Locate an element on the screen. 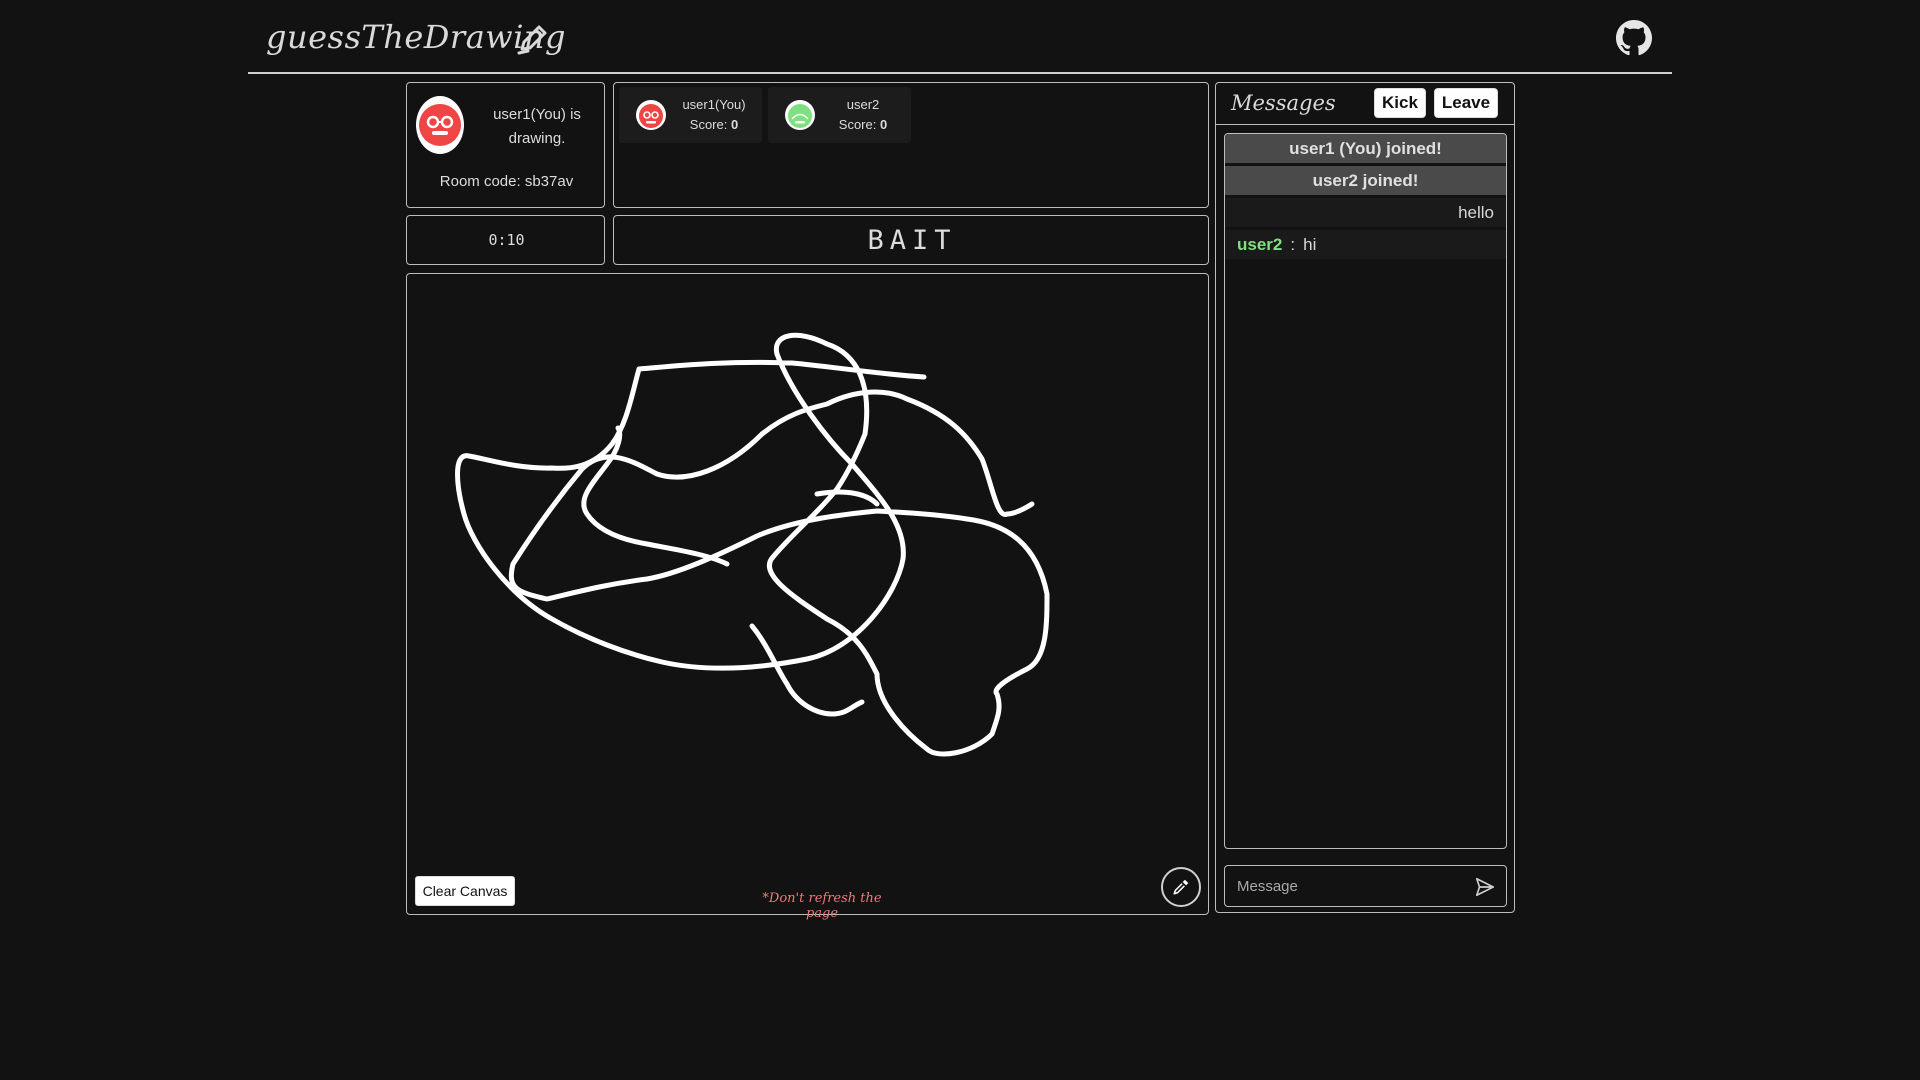  messages-header: Messages Kick Leave is located at coordinates (1365, 104).